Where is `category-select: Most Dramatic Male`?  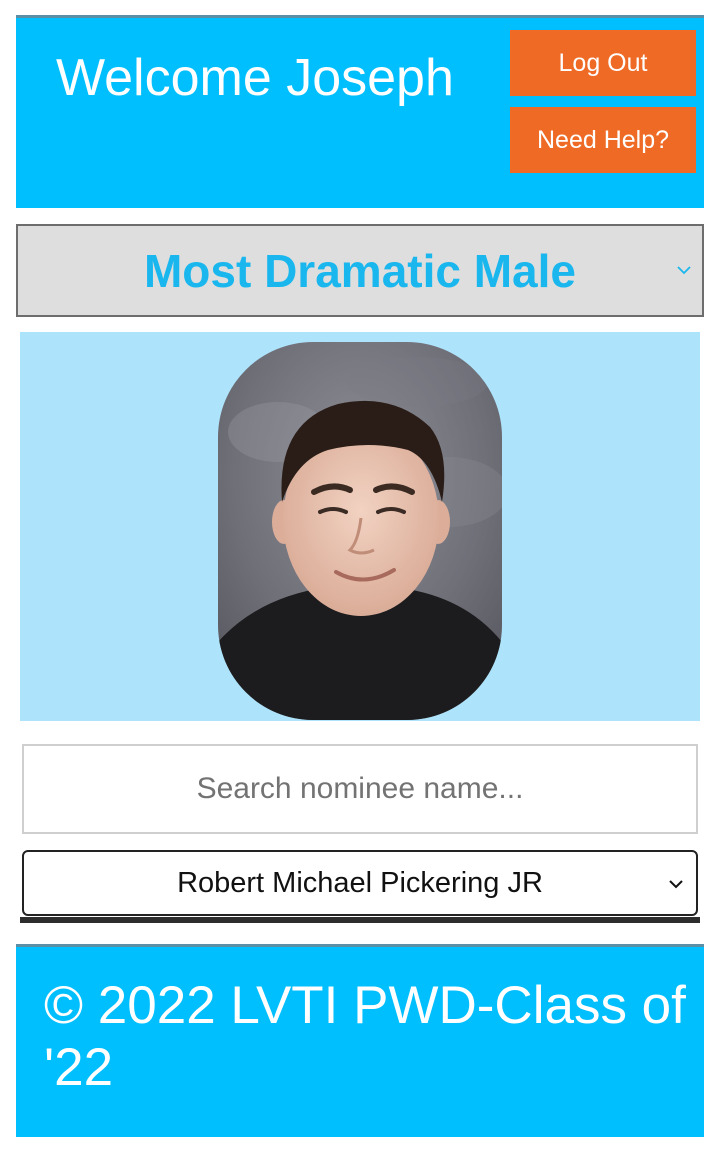 category-select: Most Dramatic Male is located at coordinates (360, 270).